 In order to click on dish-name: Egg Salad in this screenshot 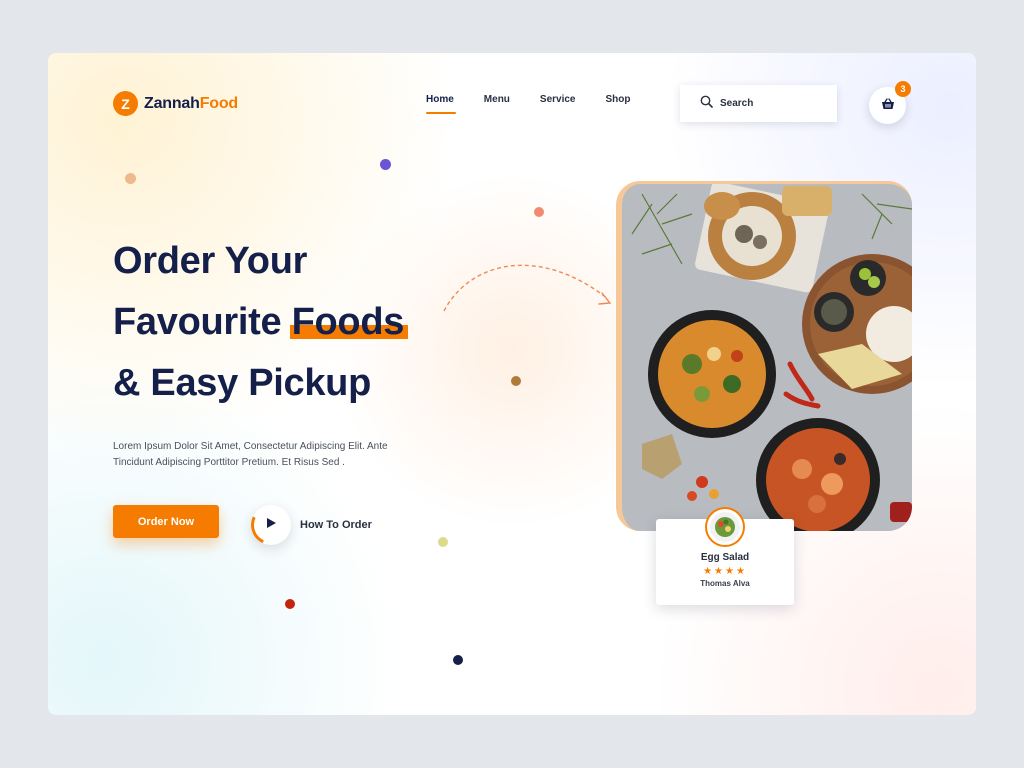, I will do `click(725, 557)`.